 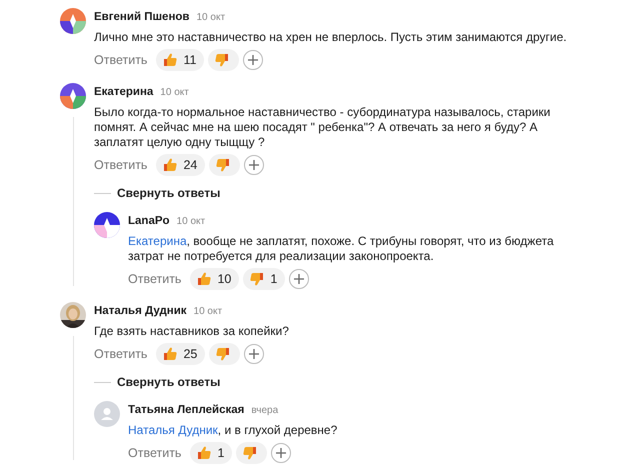 What do you see at coordinates (173, 430) in the screenshot?
I see `mention-link: Наталья Дудник` at bounding box center [173, 430].